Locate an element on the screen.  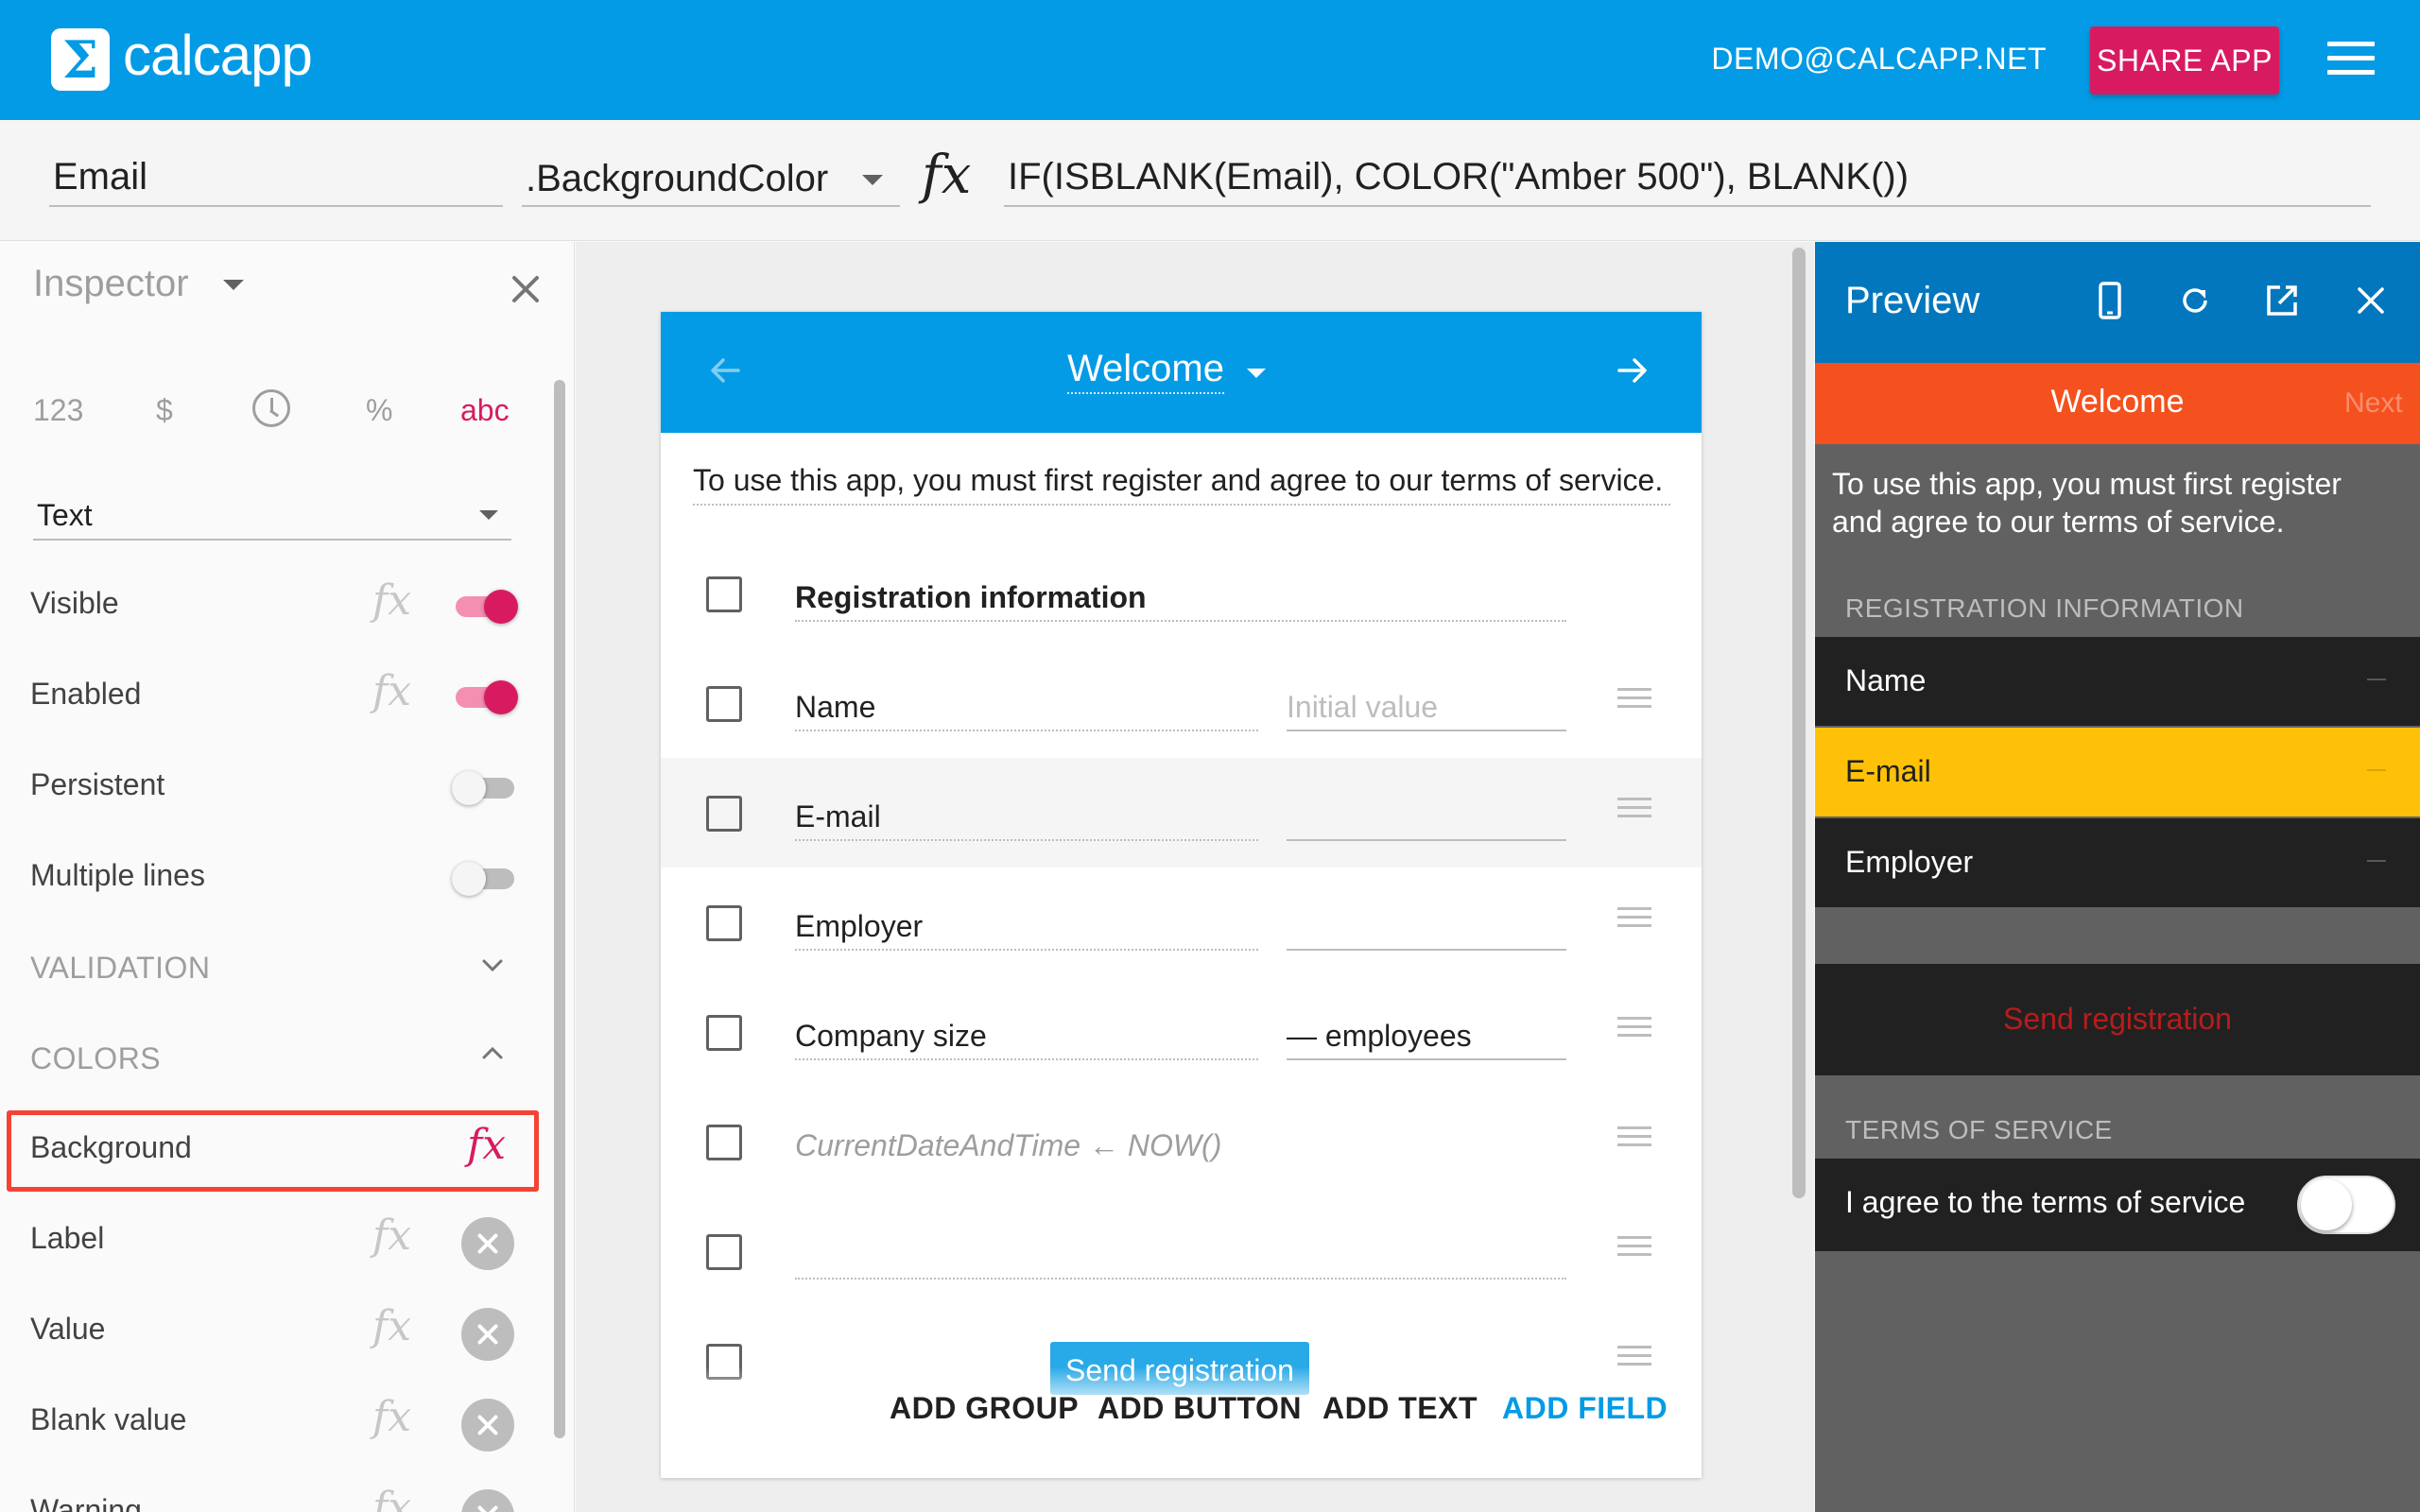
prop-label: Multiple lines is located at coordinates (117, 875).